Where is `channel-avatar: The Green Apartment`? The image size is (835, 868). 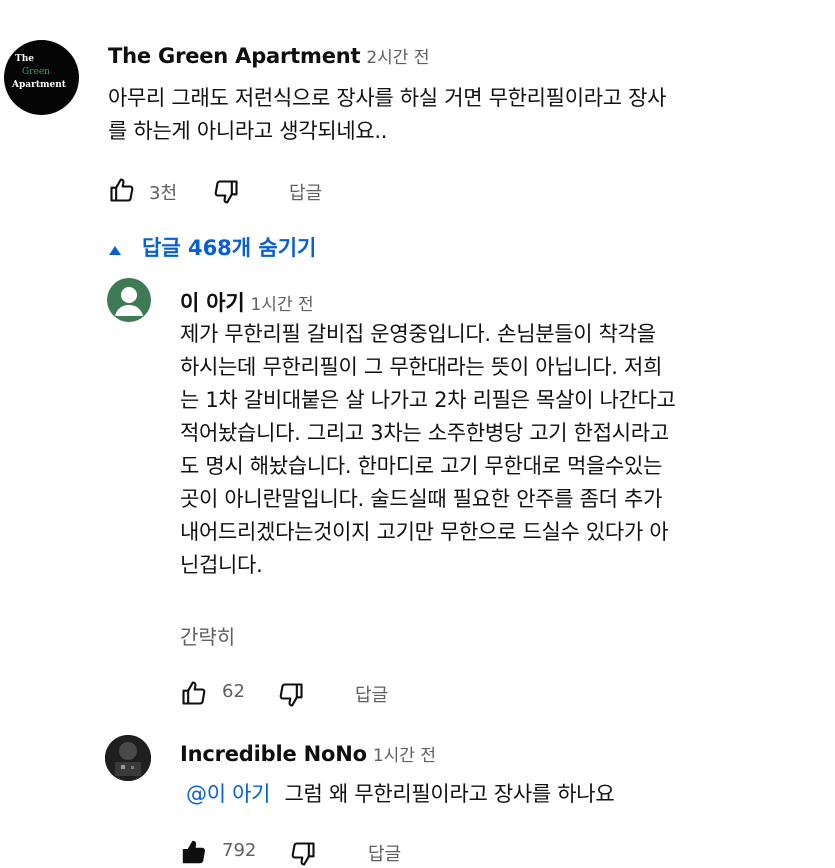
channel-avatar: The Green Apartment is located at coordinates (41, 77).